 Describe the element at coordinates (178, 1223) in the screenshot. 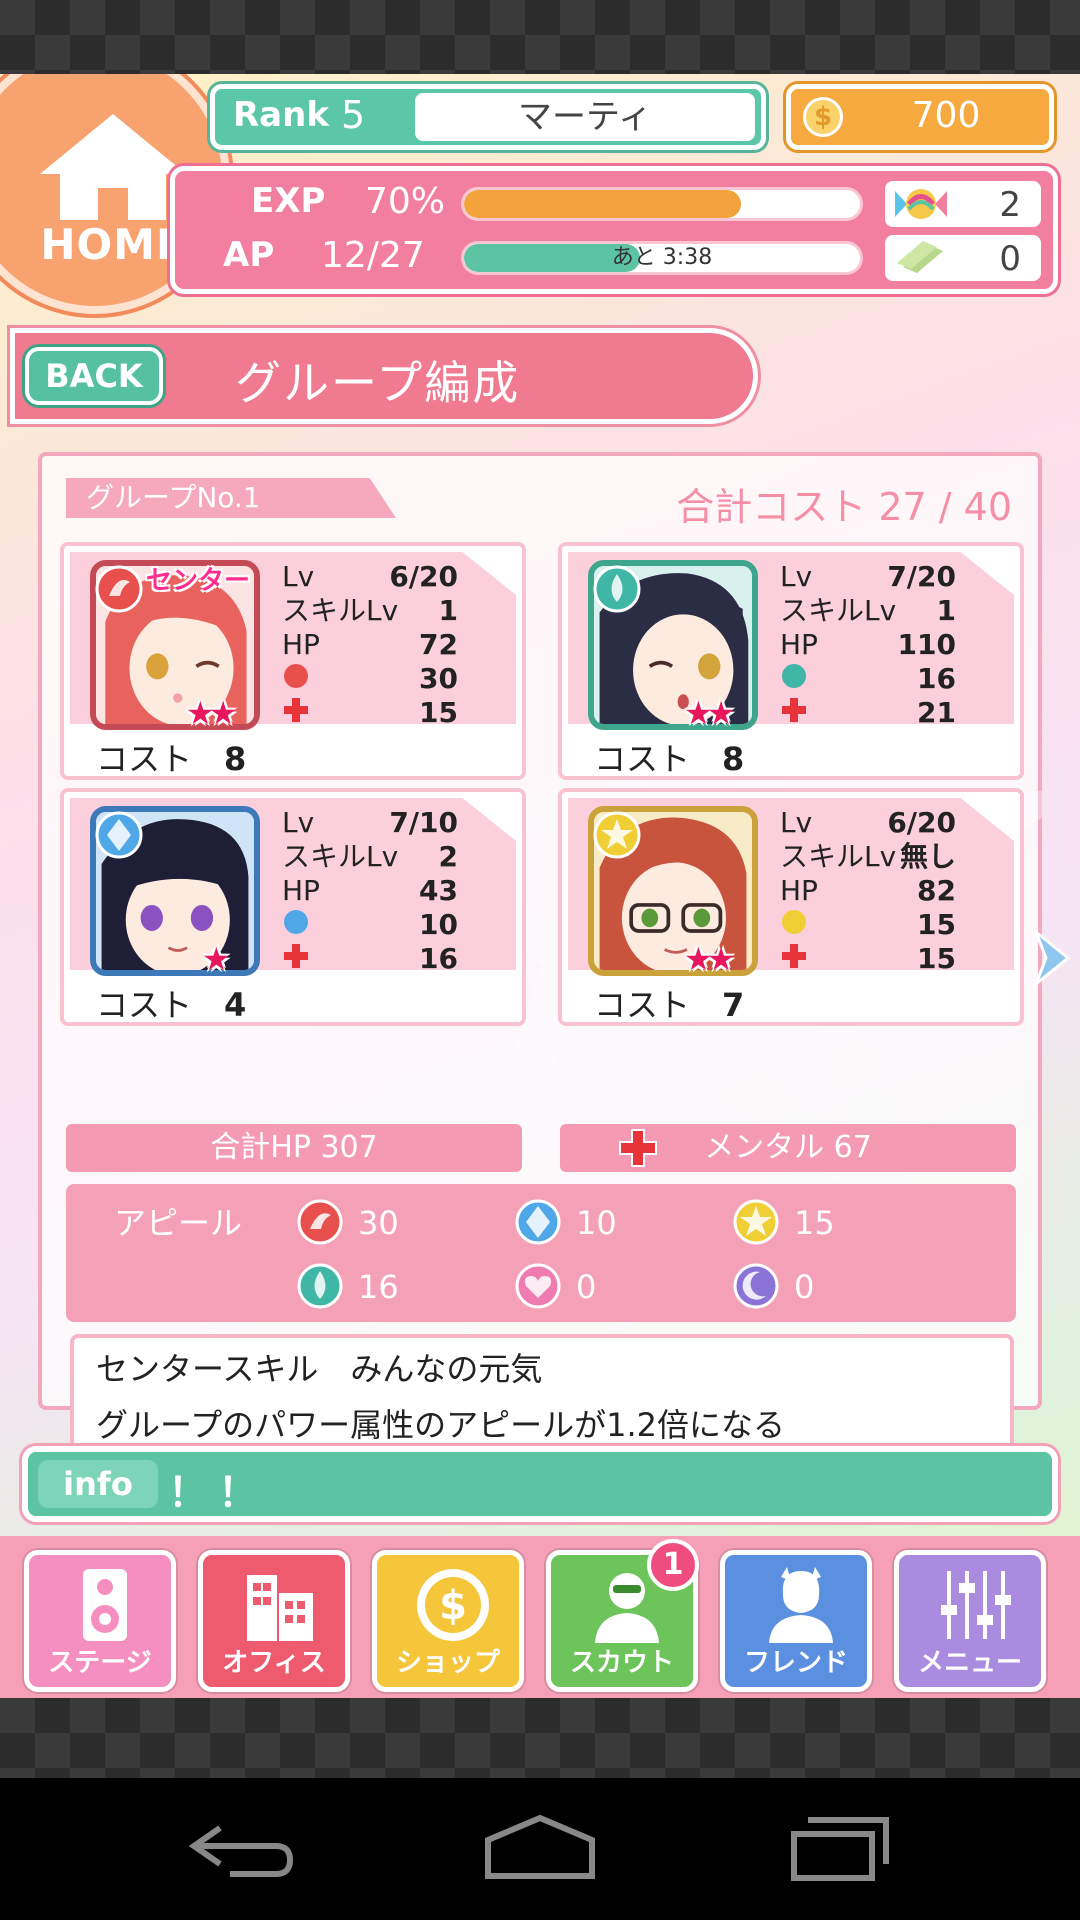

I see `appeal-label: アピール` at that location.